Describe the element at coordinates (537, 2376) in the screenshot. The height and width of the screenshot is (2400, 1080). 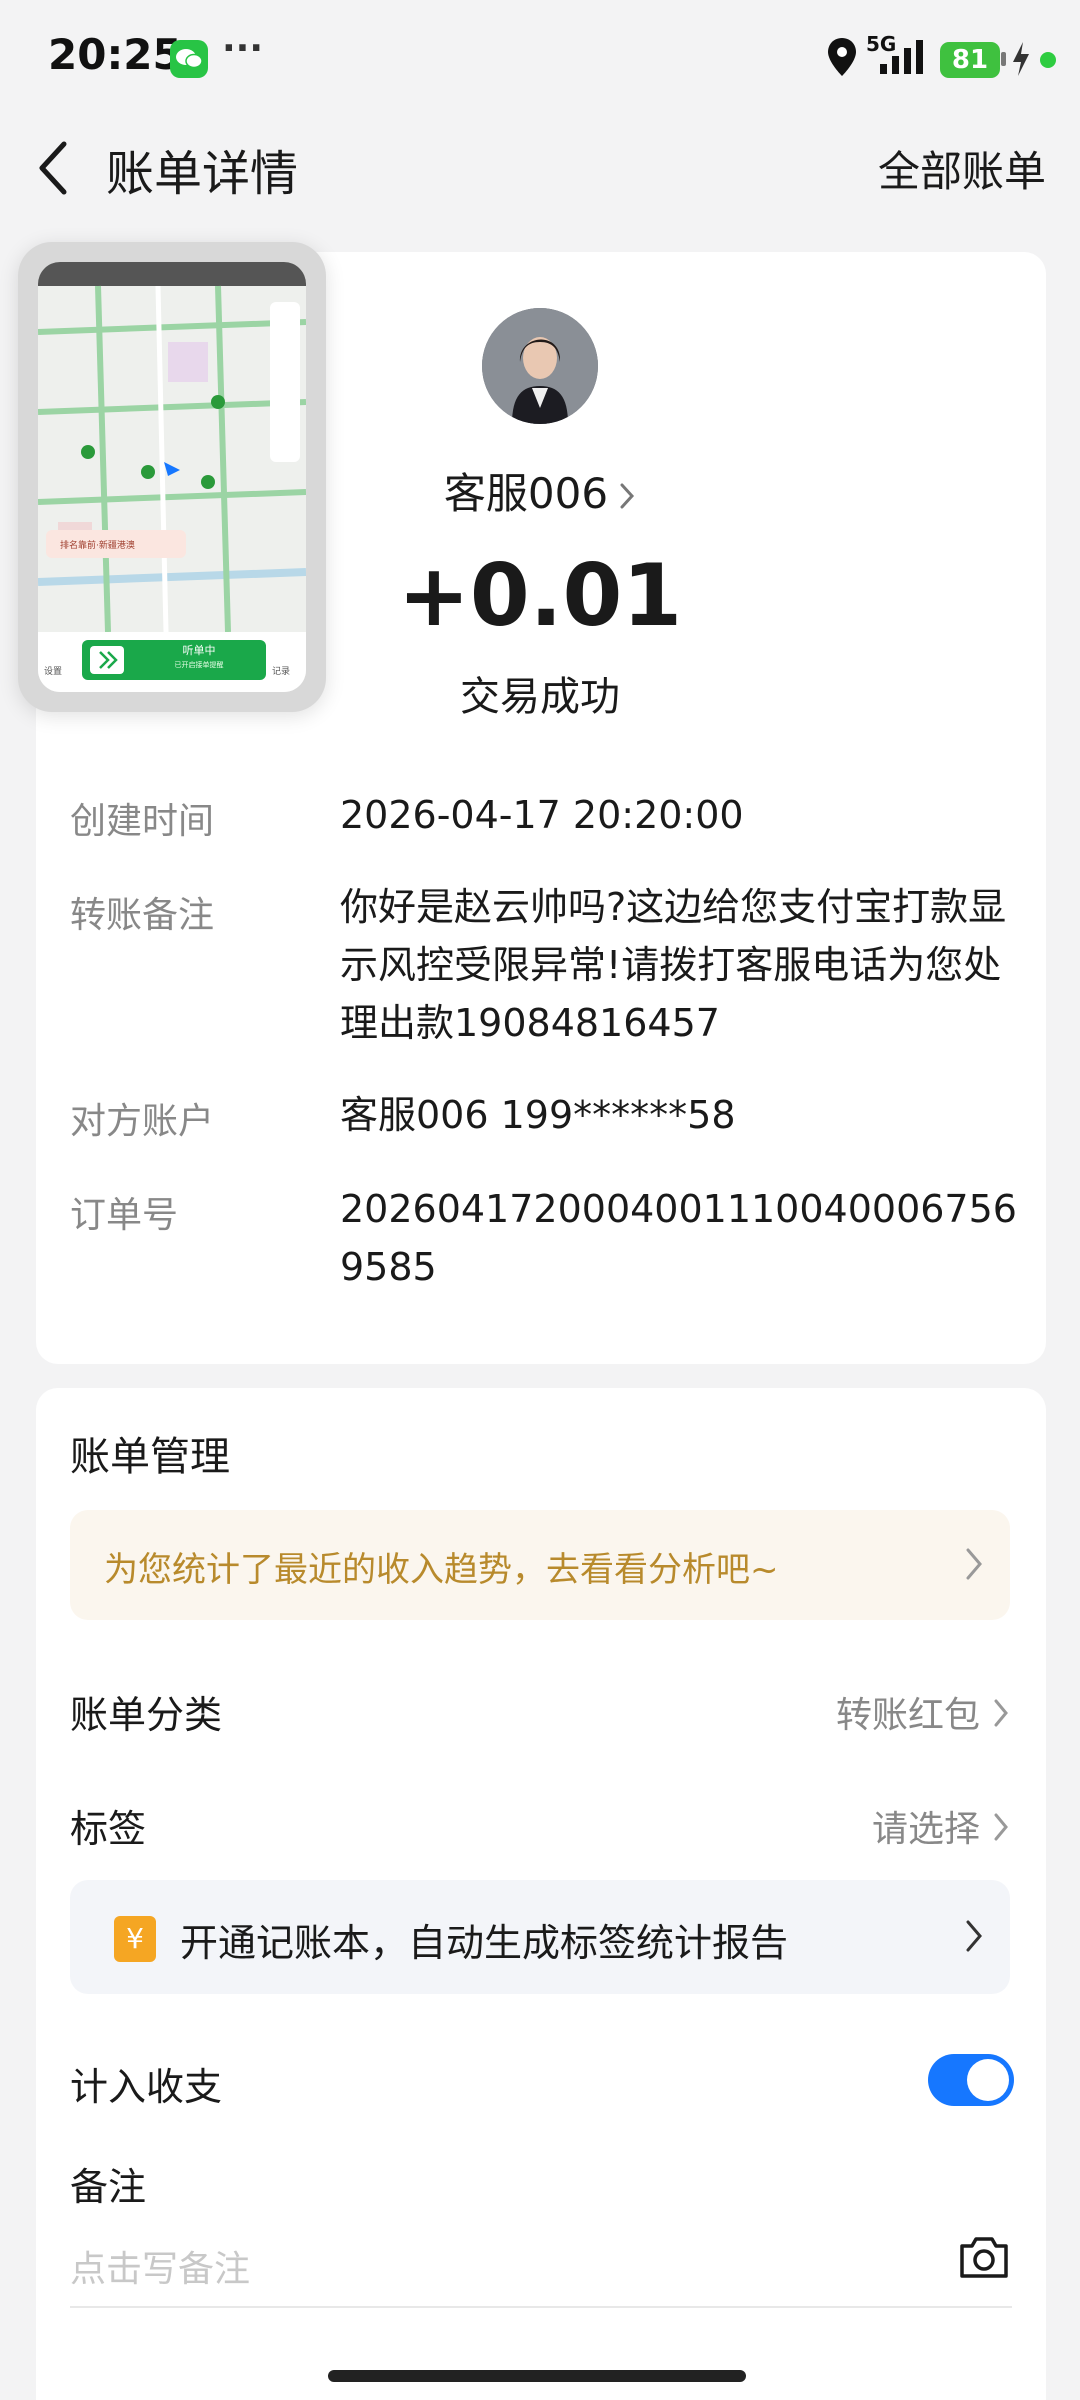
I see `home-indicator` at that location.